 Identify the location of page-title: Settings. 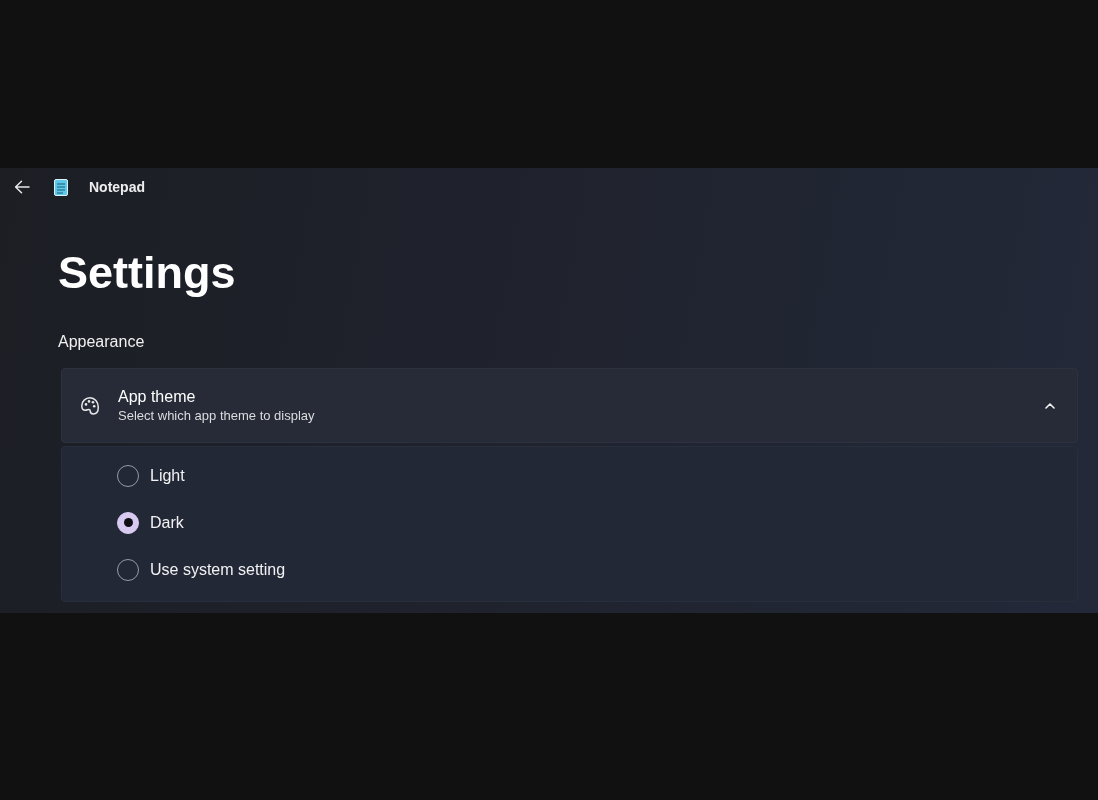
(147, 273).